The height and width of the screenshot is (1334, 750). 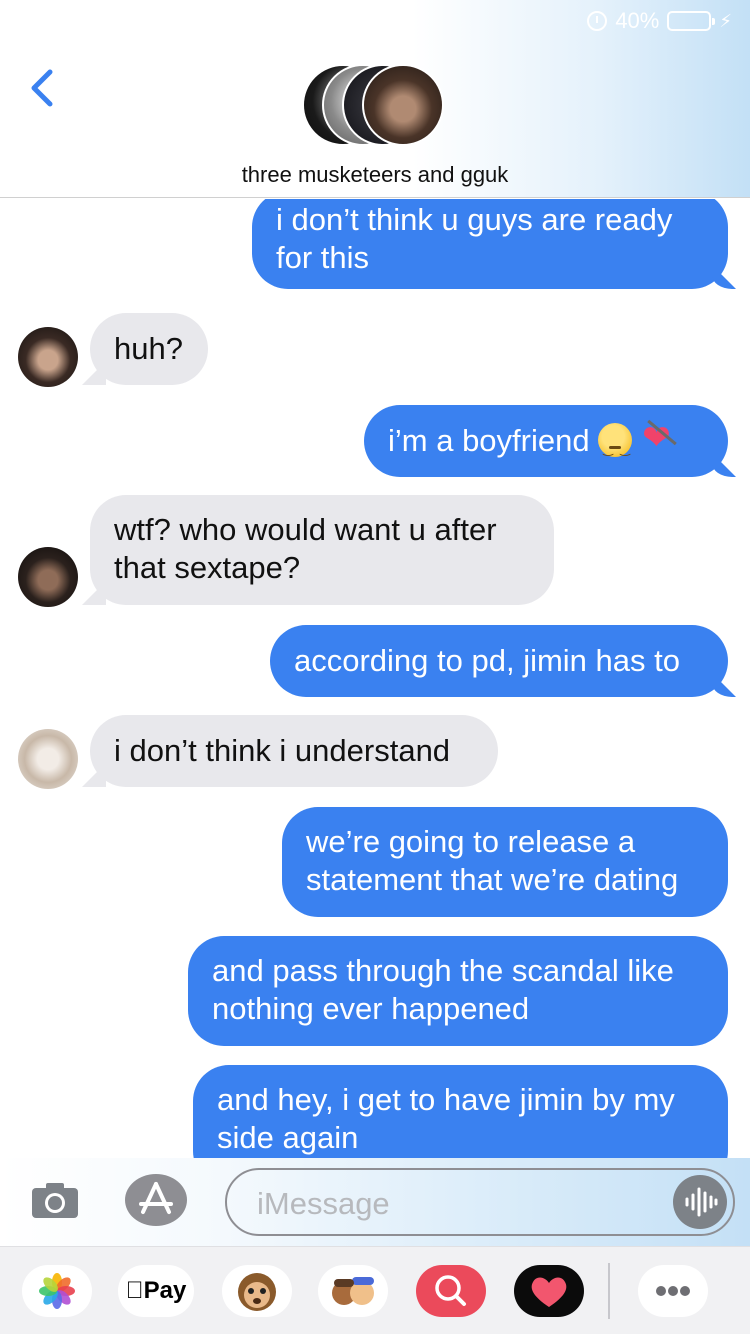 What do you see at coordinates (375, 20) in the screenshot?
I see `status-bar: 40% ⚡` at bounding box center [375, 20].